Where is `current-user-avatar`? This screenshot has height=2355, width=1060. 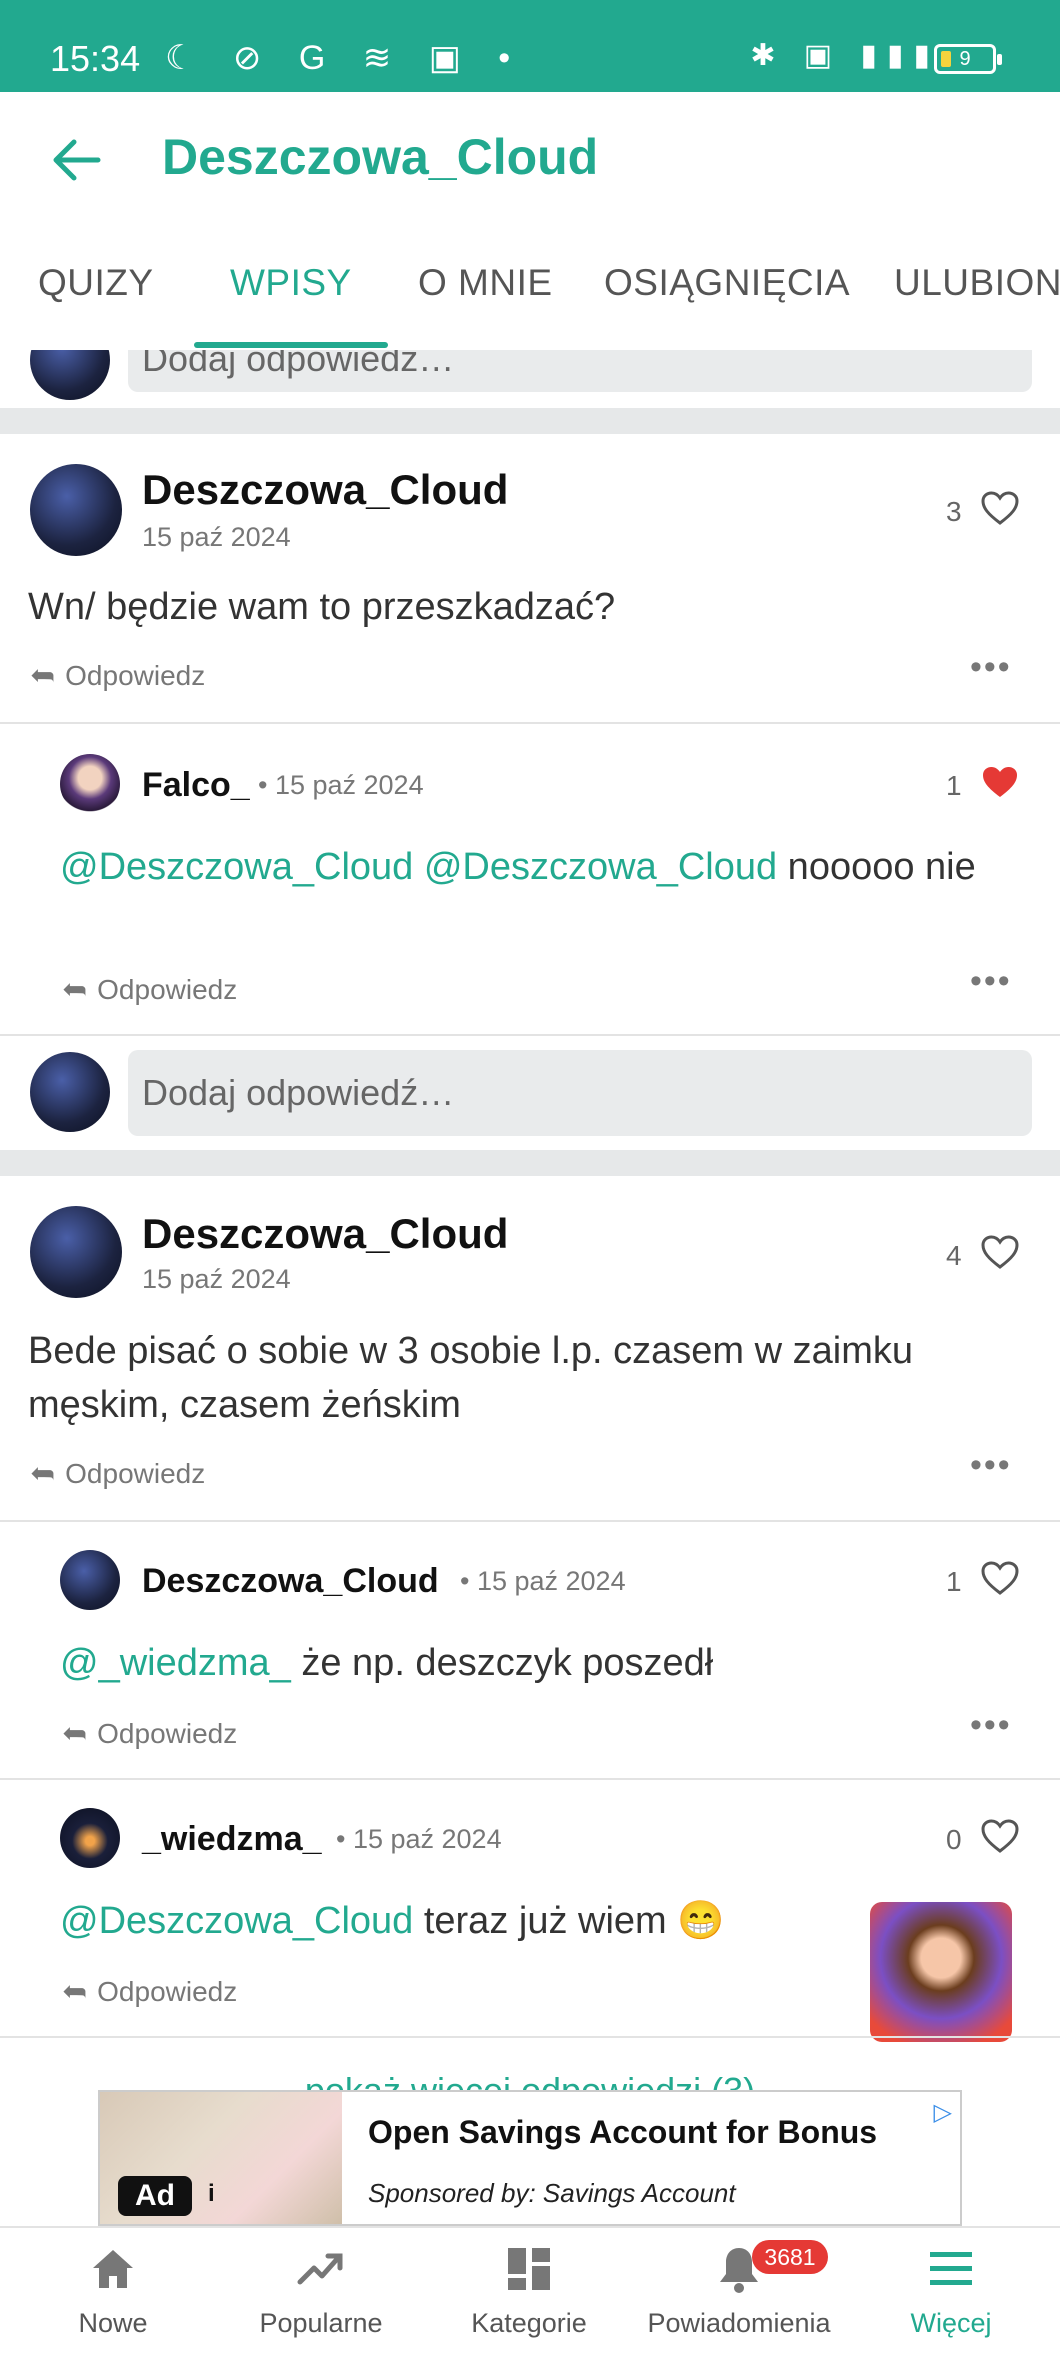 current-user-avatar is located at coordinates (70, 1092).